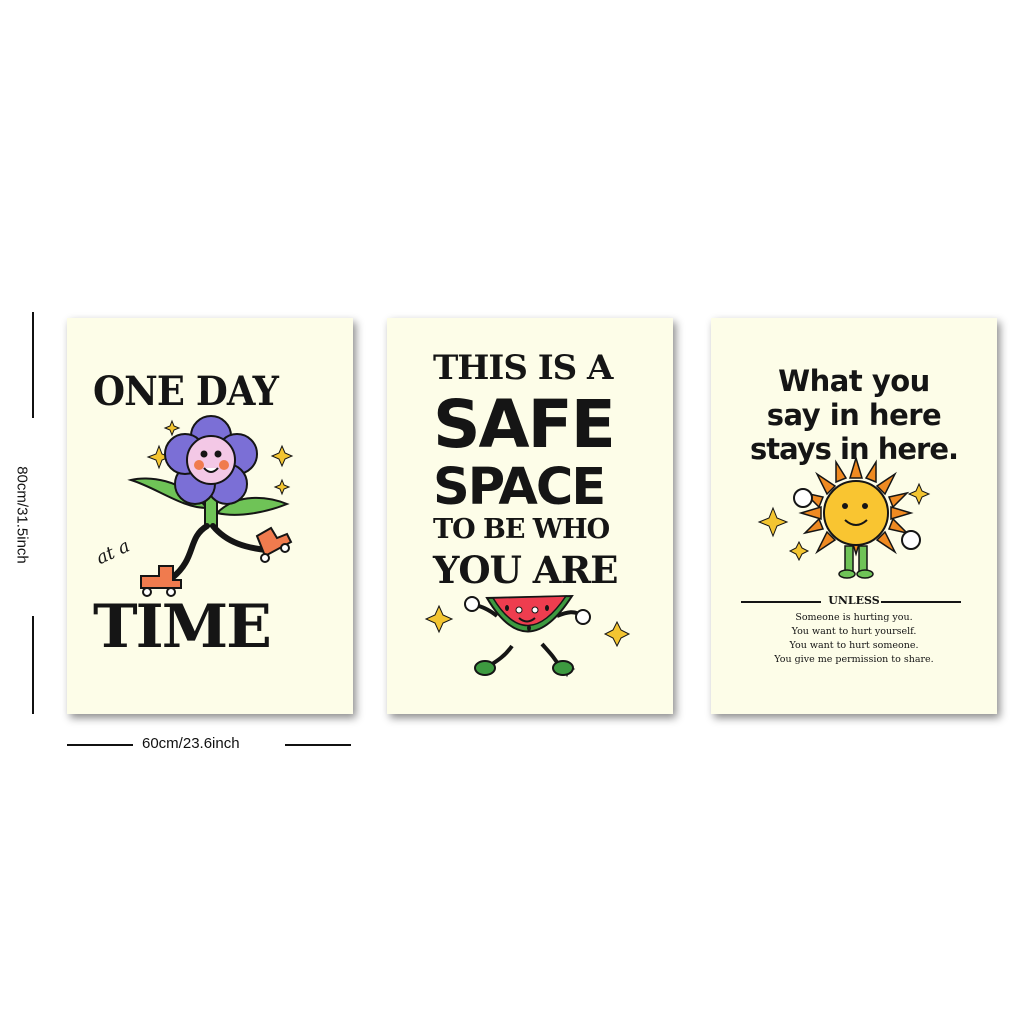 The height and width of the screenshot is (1024, 1024). I want to click on roller-skate-icon, so click(216, 561).